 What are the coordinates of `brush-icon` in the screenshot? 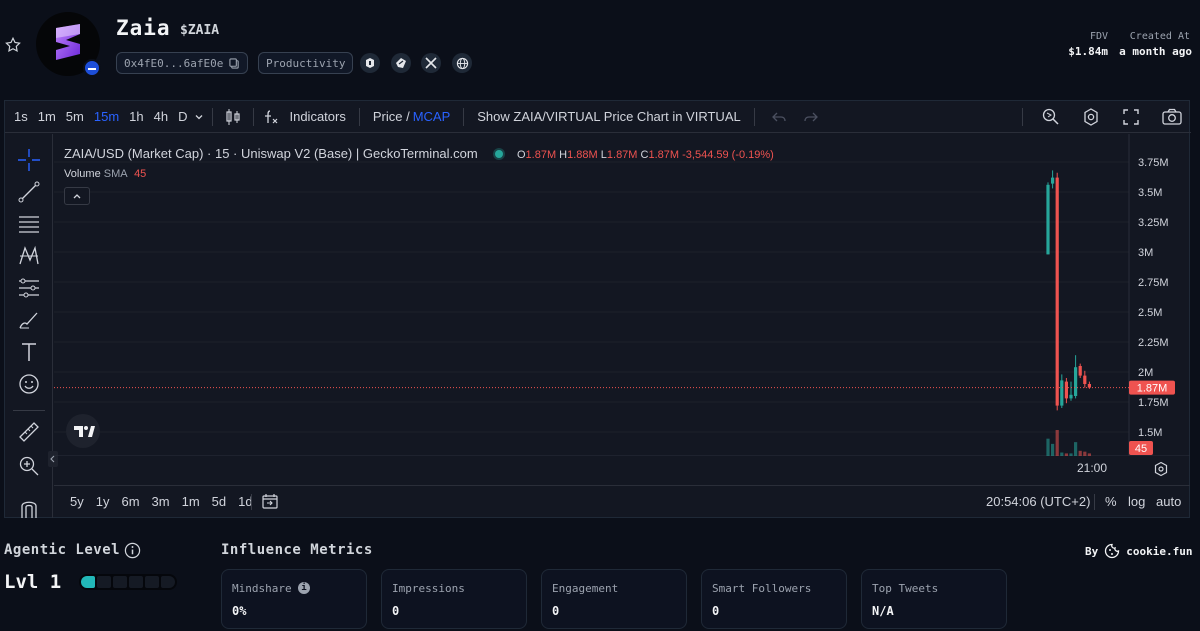 It's located at (29, 320).